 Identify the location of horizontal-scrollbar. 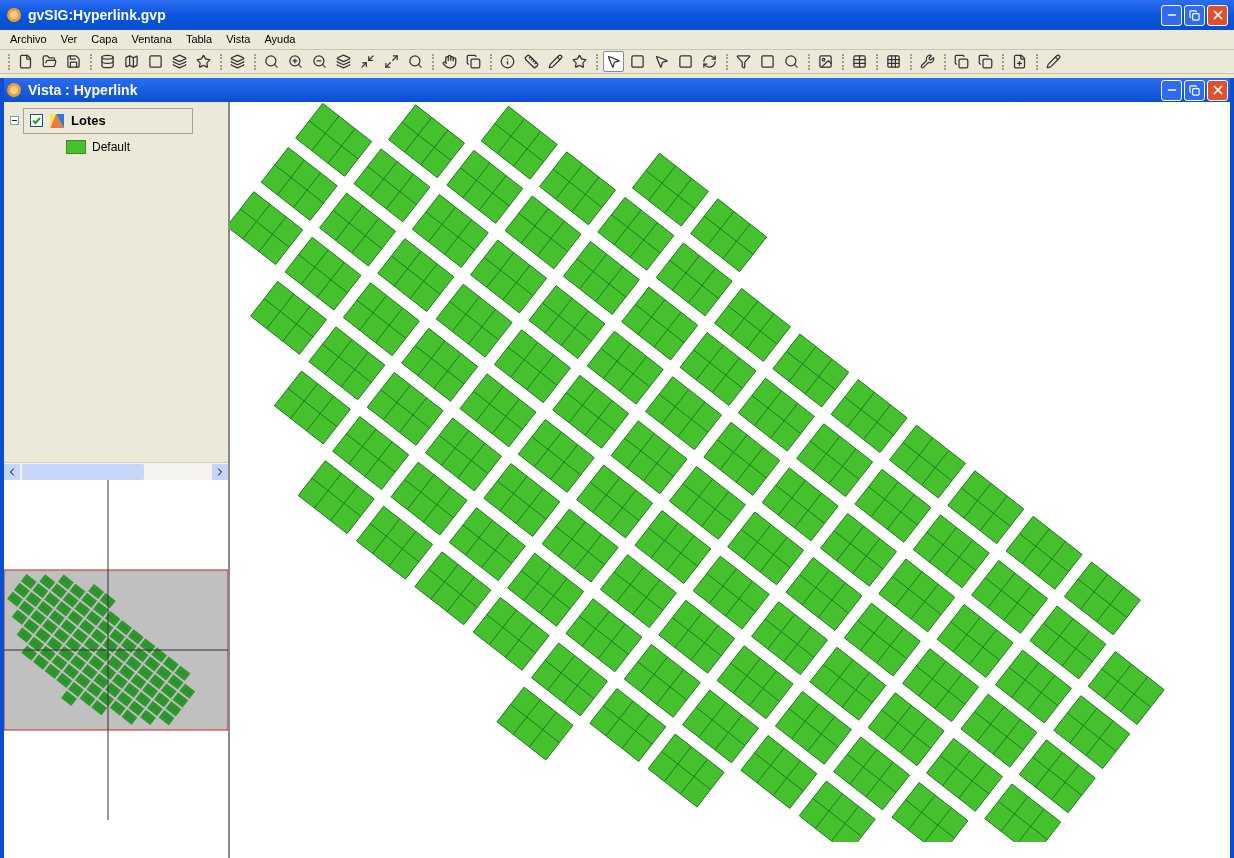
(116, 471).